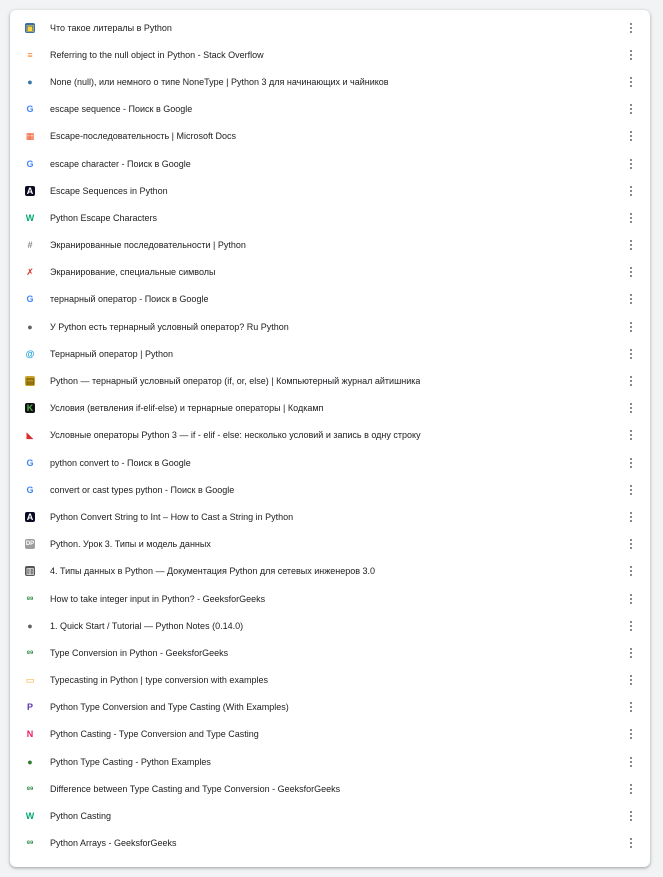 Image resolution: width=663 pixels, height=877 pixels. I want to click on history-item: A Escape Sequences in Python, so click(330, 190).